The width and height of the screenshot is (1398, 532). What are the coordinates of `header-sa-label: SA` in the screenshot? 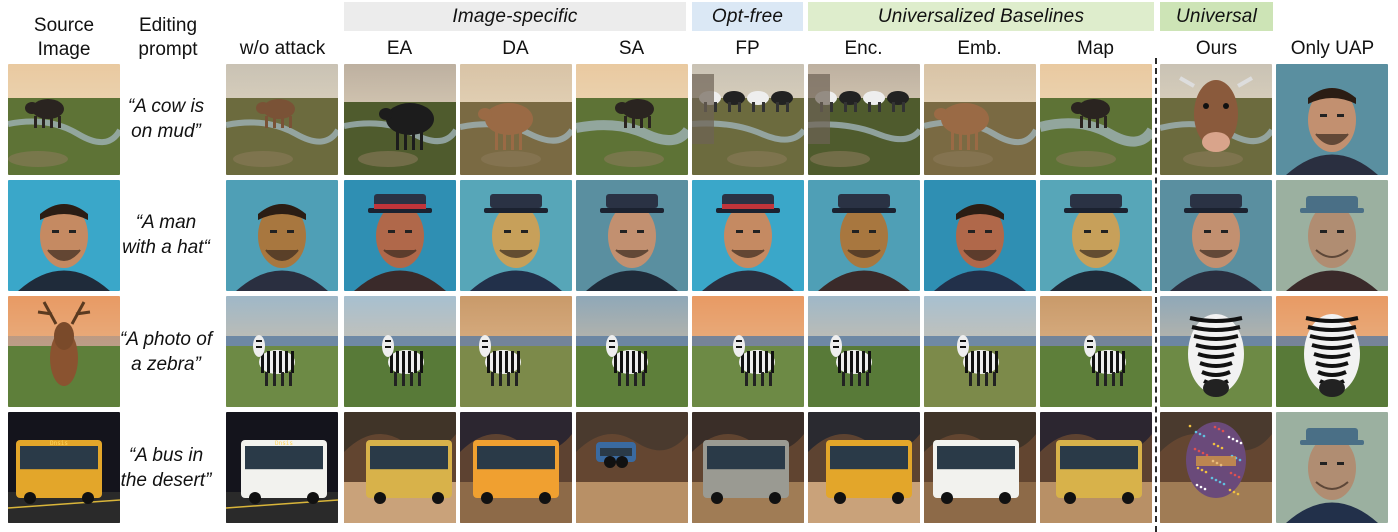 It's located at (631, 48).